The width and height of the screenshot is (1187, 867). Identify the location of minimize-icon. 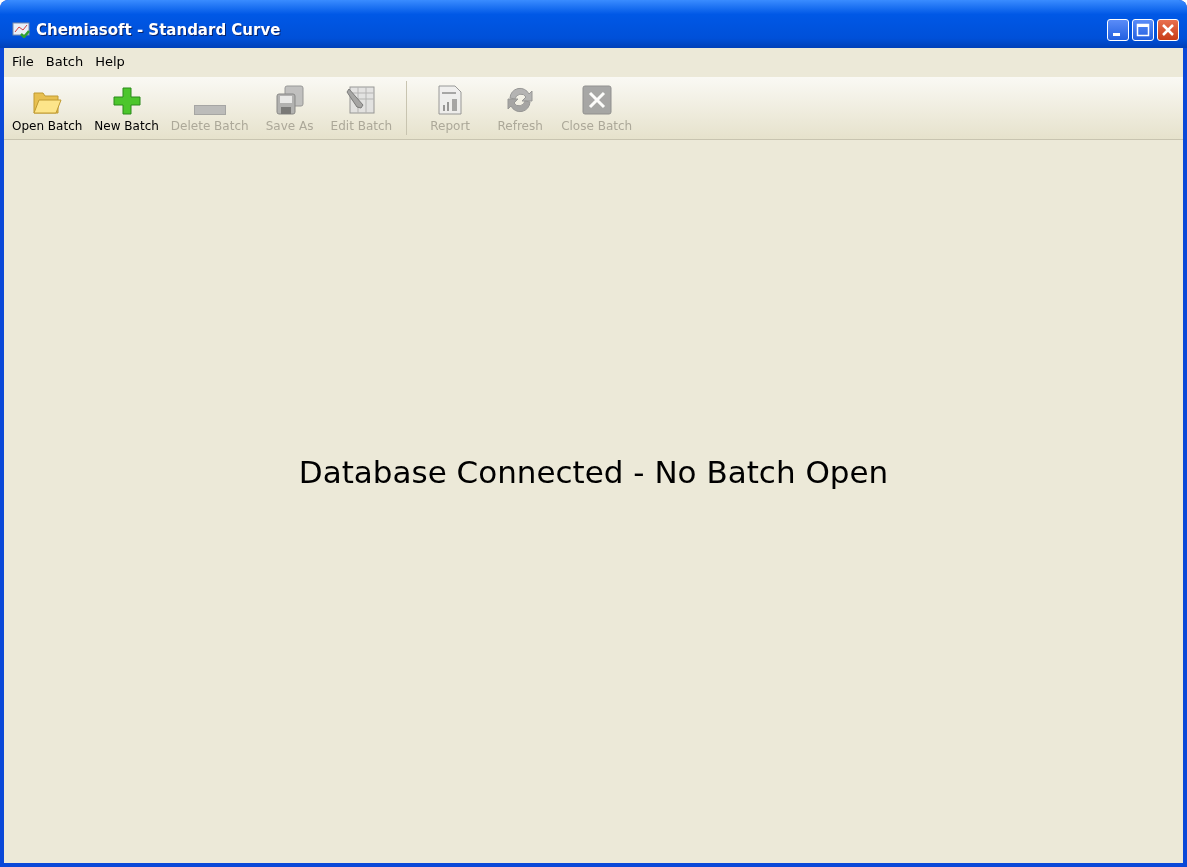
(1116, 34).